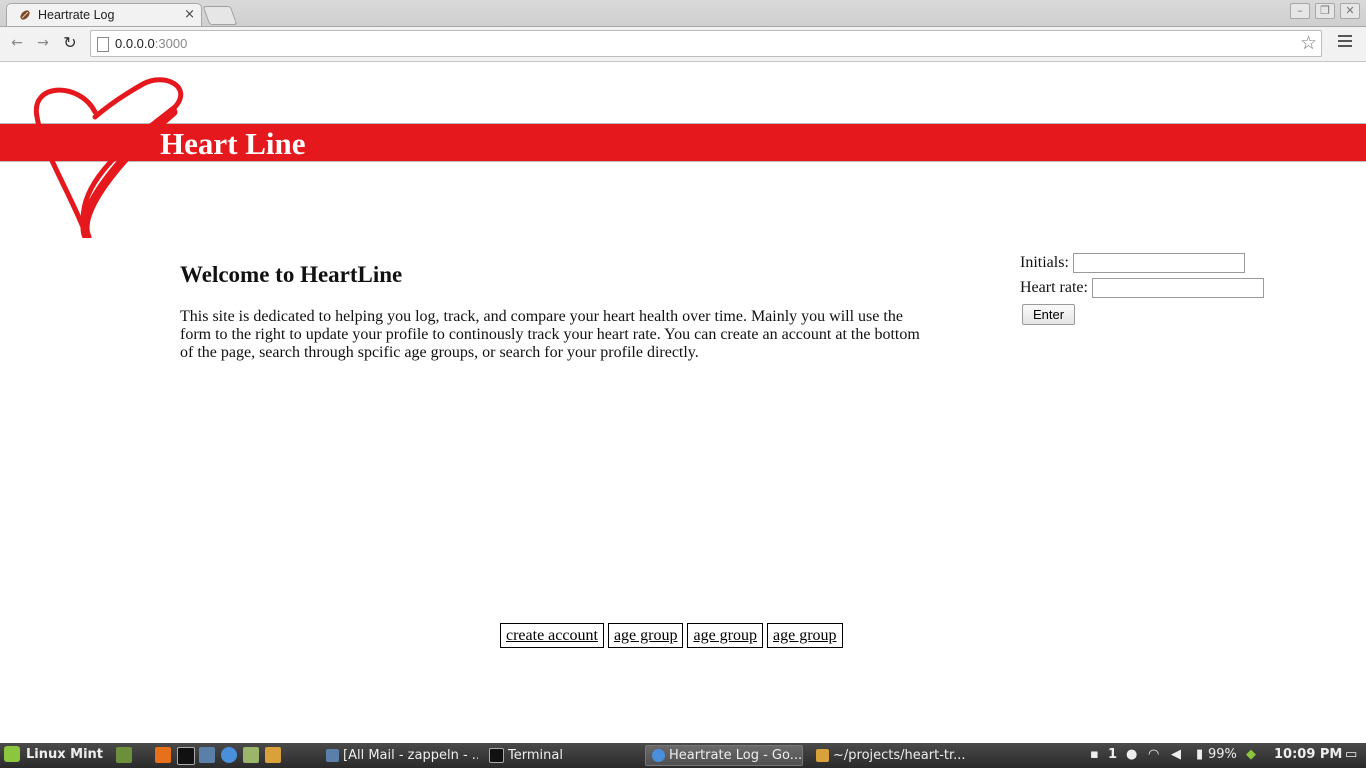  I want to click on chrome-launcher-icon, so click(229, 755).